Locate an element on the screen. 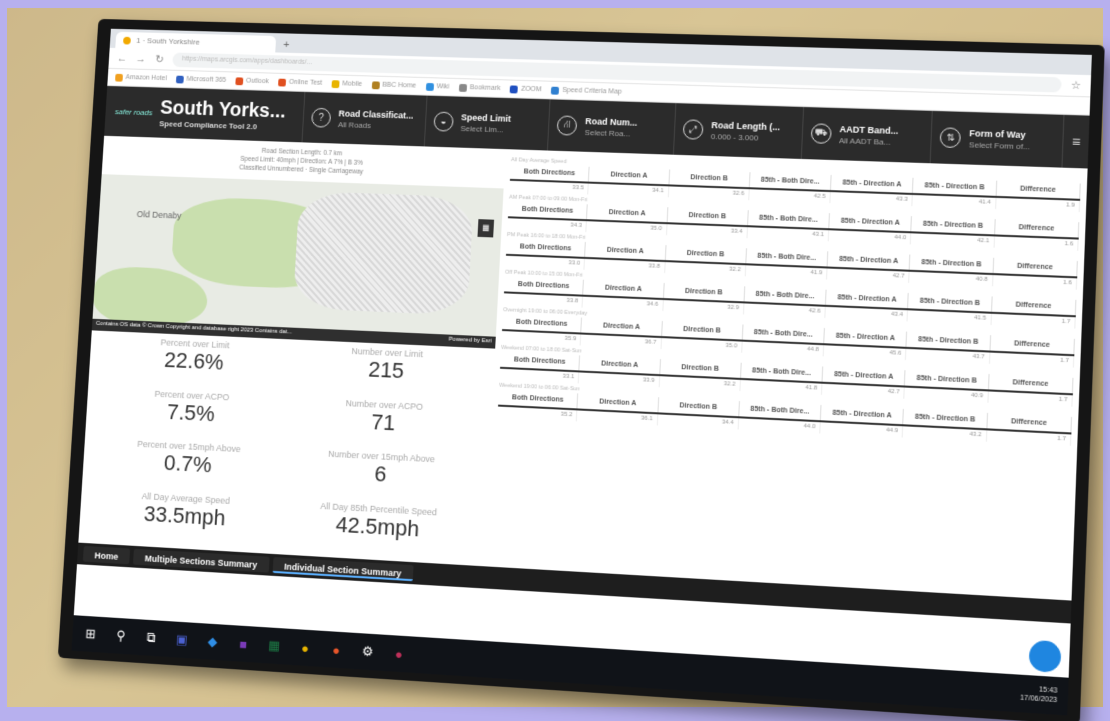  reload-icon: ↻ is located at coordinates (160, 59).